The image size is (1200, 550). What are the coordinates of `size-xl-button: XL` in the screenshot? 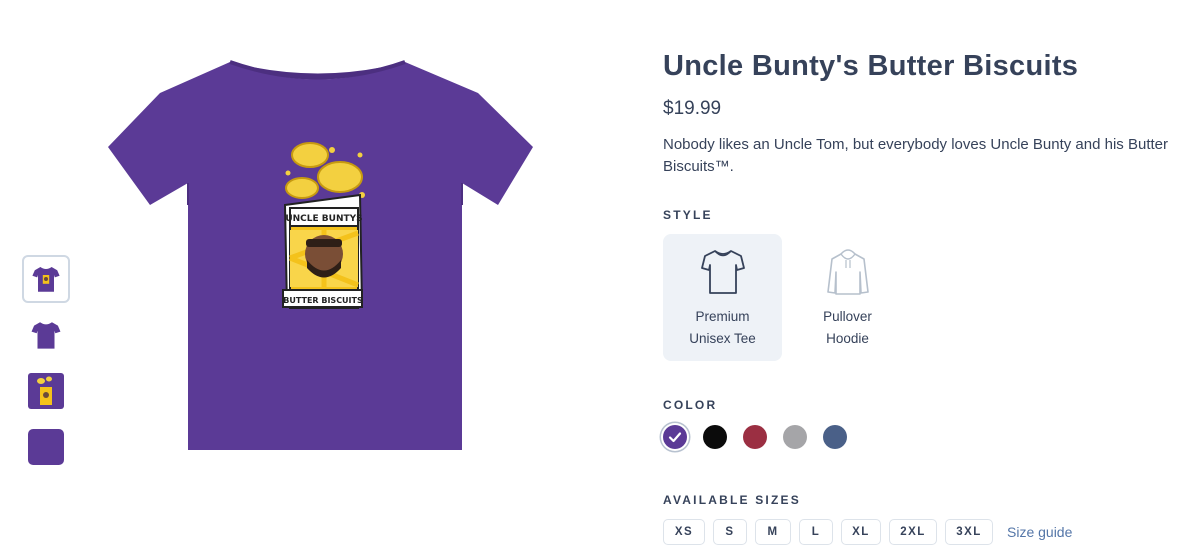 It's located at (861, 532).